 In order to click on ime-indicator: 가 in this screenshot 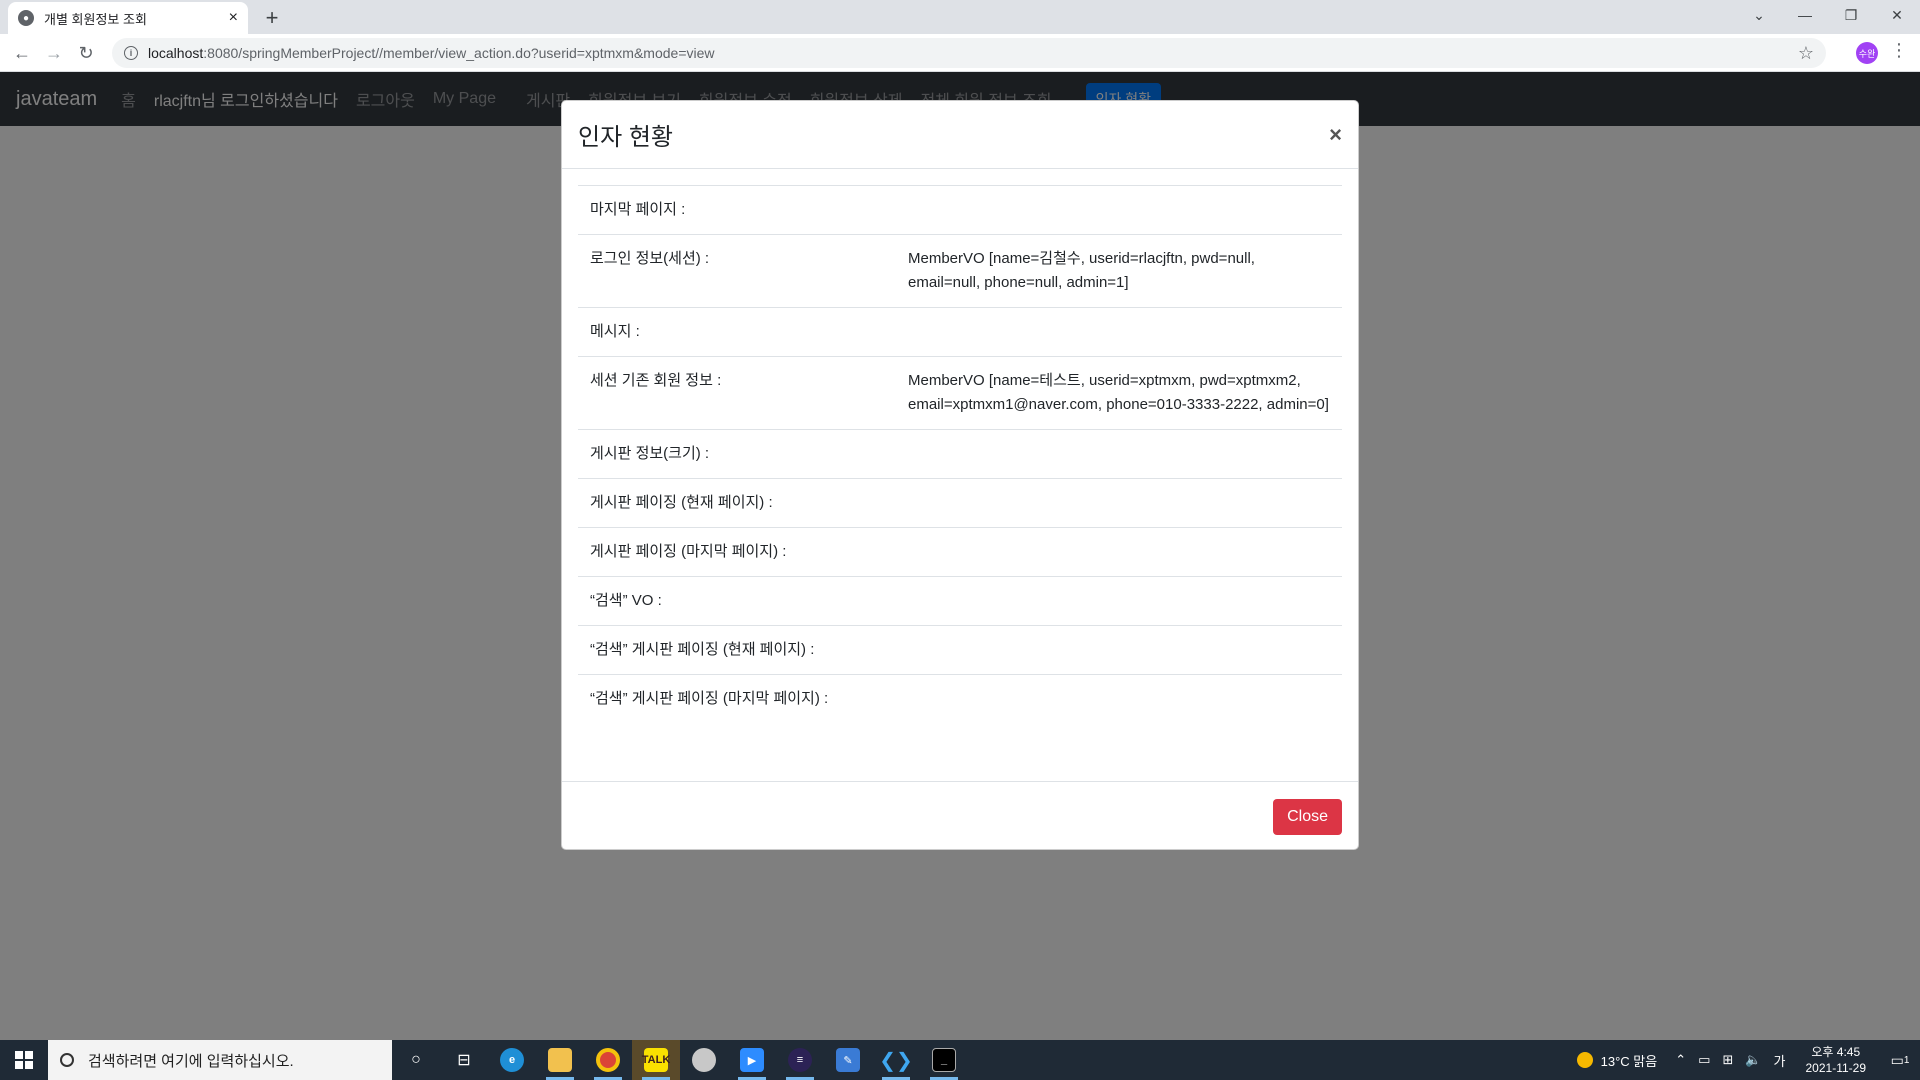, I will do `click(1780, 1060)`.